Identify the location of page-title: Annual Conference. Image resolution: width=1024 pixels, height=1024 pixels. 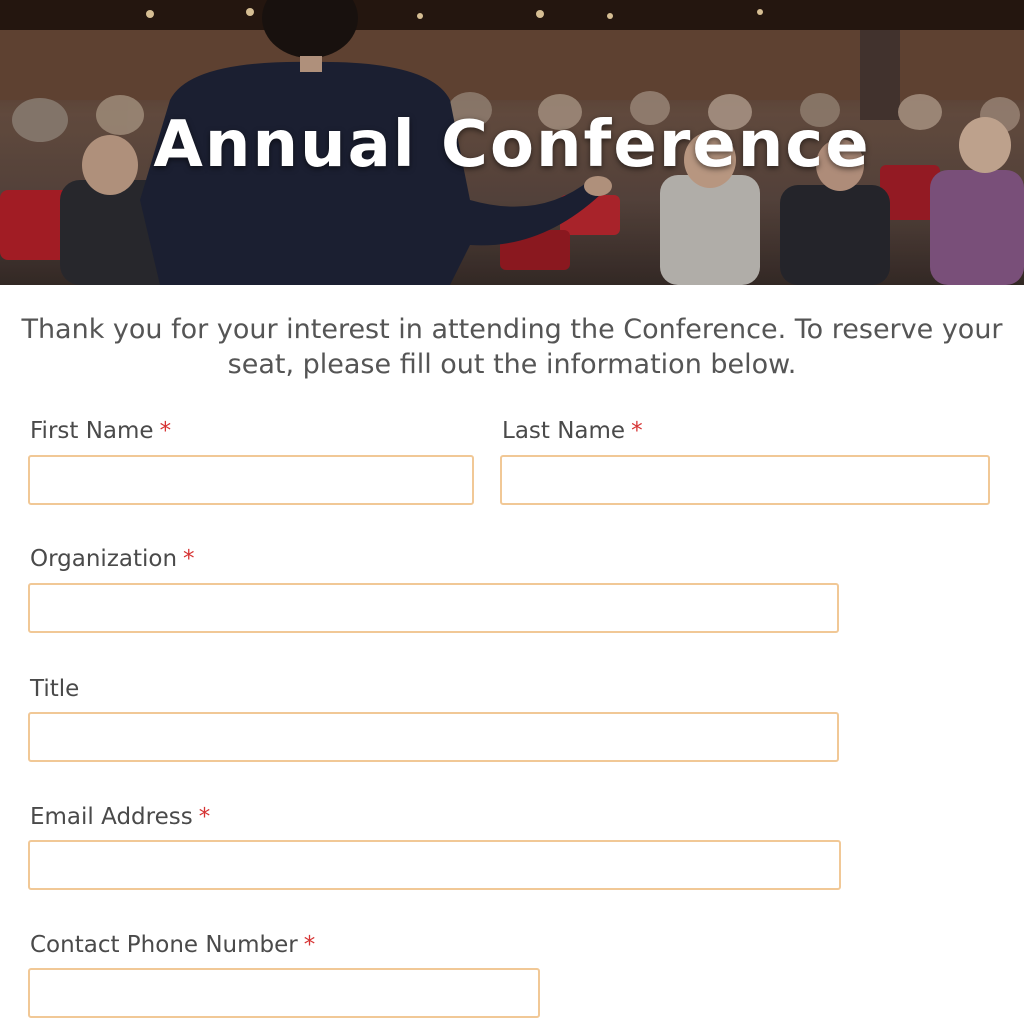
(512, 145).